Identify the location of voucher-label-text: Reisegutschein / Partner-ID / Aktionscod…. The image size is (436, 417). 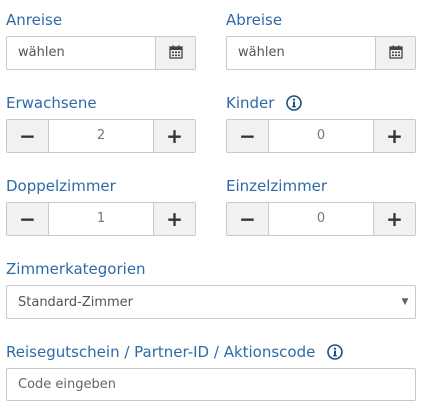
(161, 352).